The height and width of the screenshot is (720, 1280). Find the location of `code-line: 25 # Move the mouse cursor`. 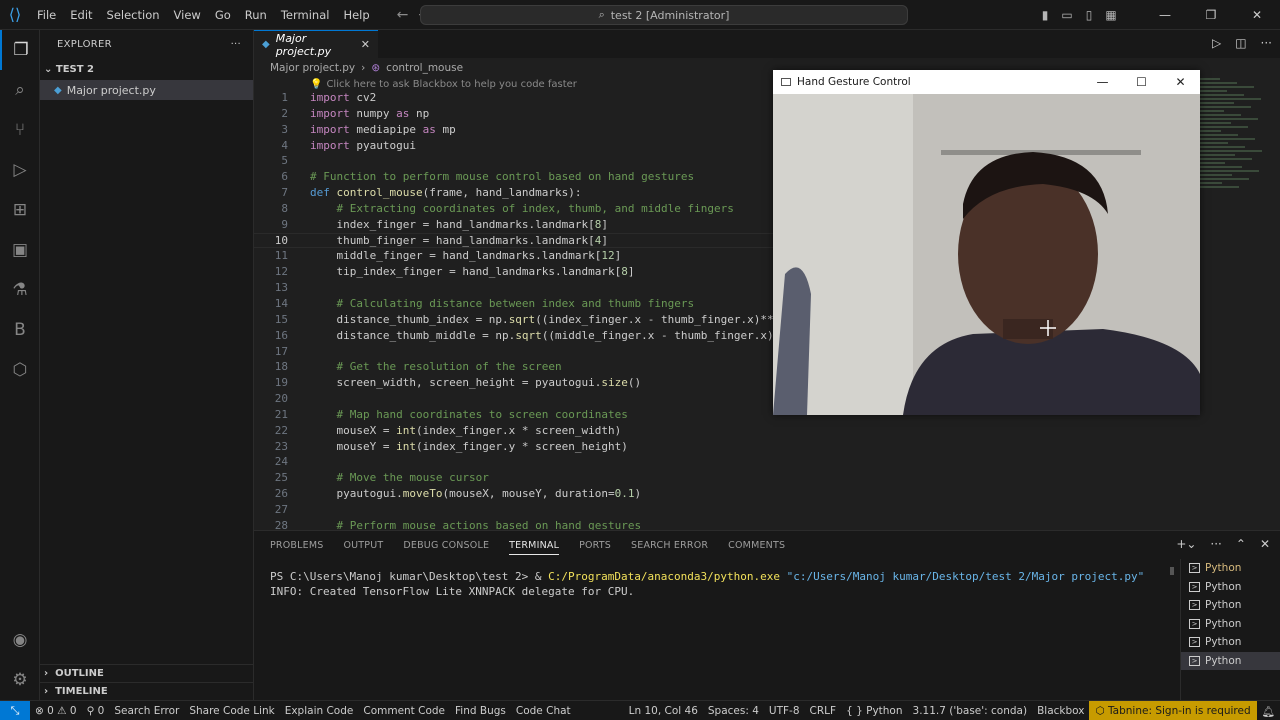

code-line: 25 # Move the mouse cursor is located at coordinates (514, 478).